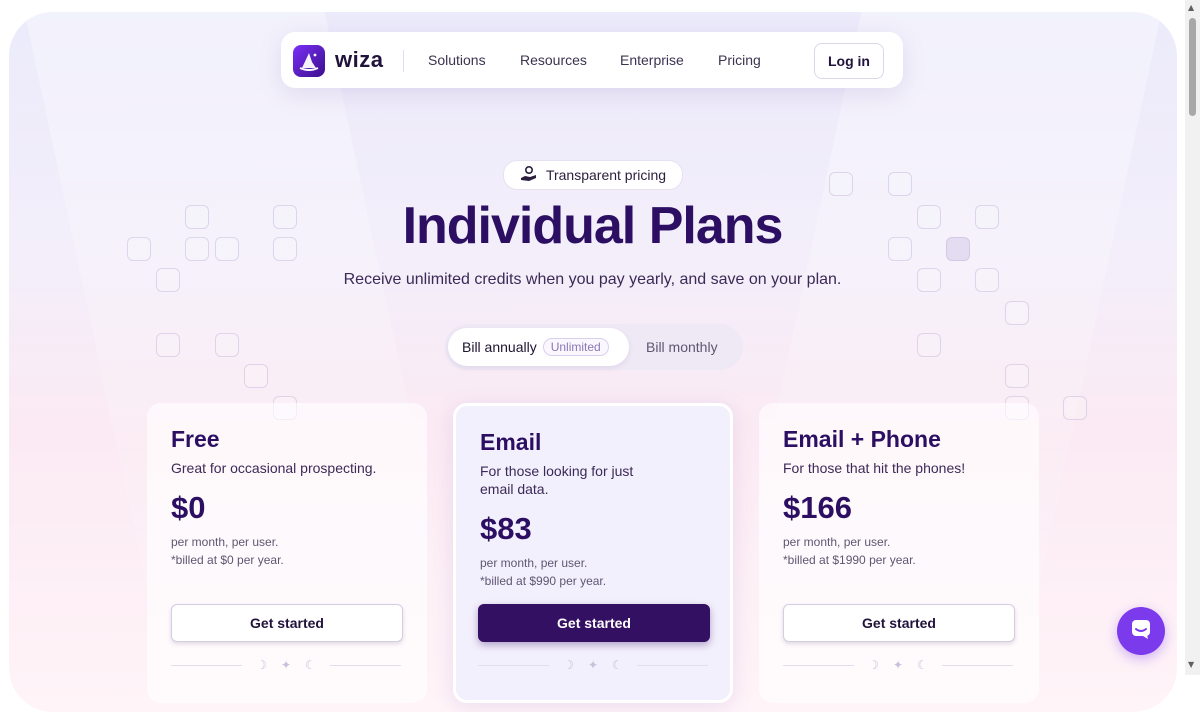 The width and height of the screenshot is (1200, 712). Describe the element at coordinates (874, 468) in the screenshot. I see `plan-description: For those that hit the phones!` at that location.